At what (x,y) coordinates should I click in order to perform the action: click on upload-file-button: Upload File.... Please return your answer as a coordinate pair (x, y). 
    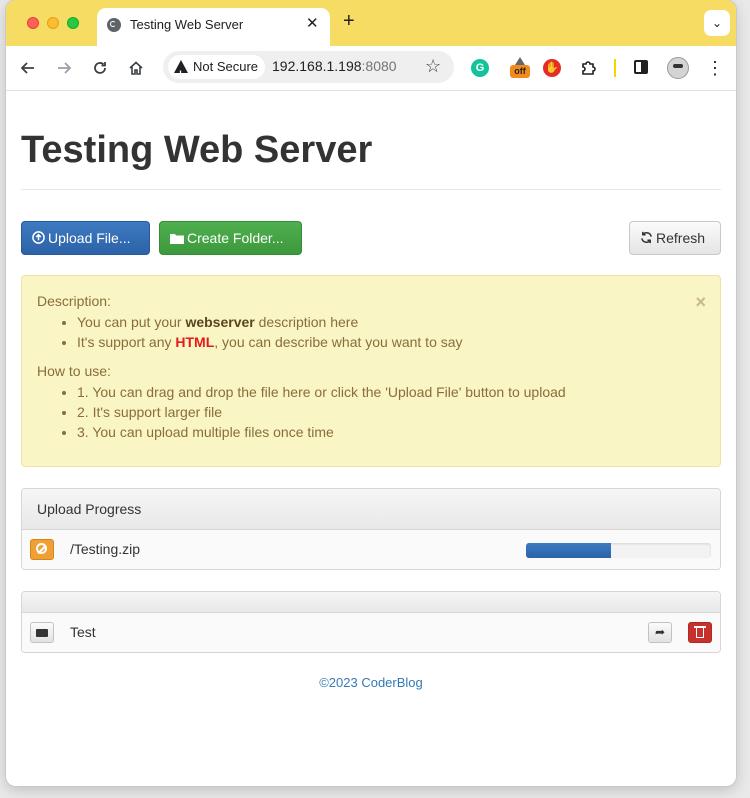
    Looking at the image, I should click on (85, 238).